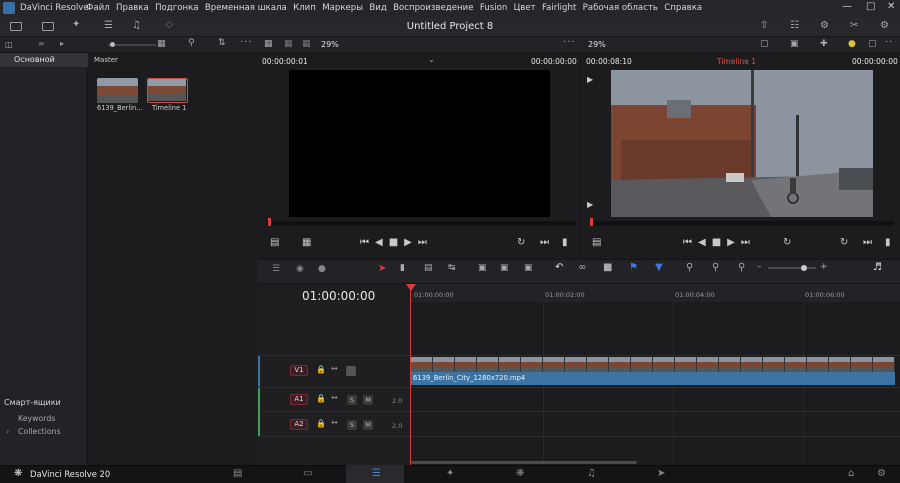  I want to click on previous-frame-icon: ▶, so click(590, 79).